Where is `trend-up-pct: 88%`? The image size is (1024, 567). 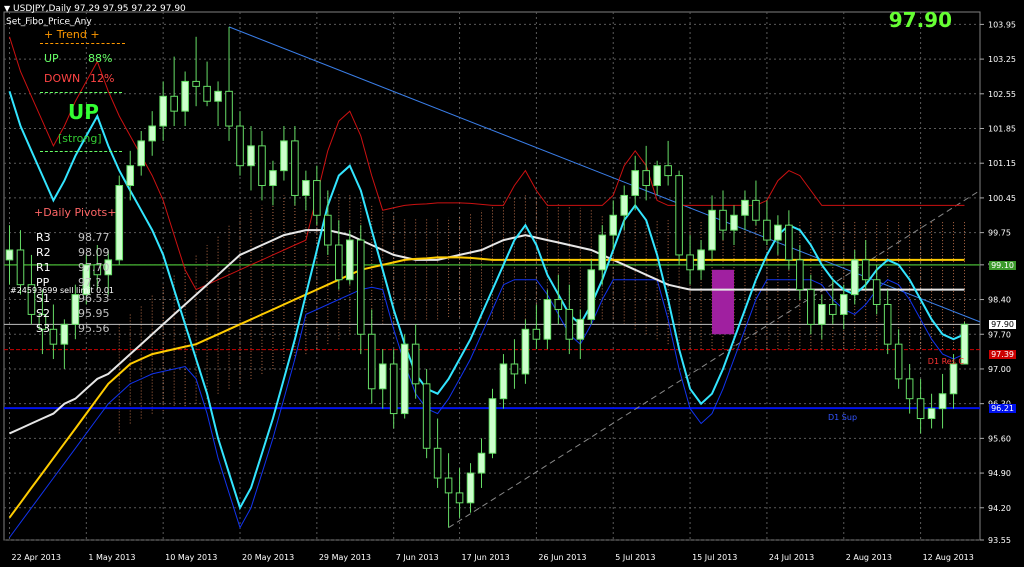 trend-up-pct: 88% is located at coordinates (100, 58).